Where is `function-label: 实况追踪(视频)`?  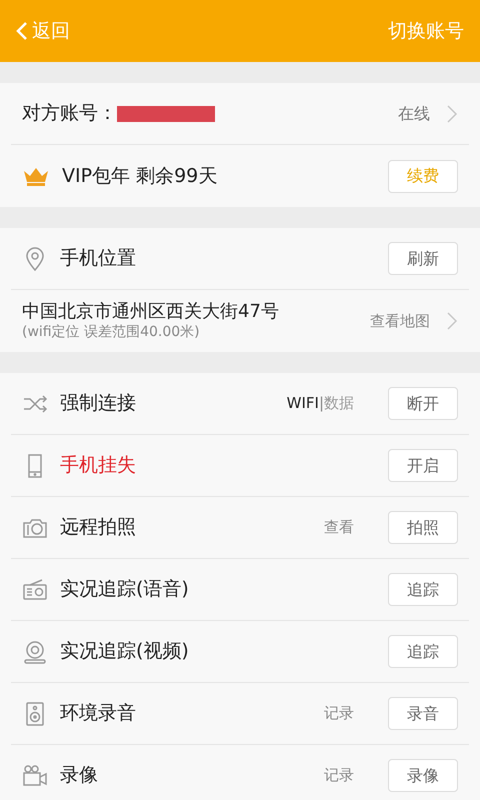
function-label: 实况追踪(视频) is located at coordinates (124, 651).